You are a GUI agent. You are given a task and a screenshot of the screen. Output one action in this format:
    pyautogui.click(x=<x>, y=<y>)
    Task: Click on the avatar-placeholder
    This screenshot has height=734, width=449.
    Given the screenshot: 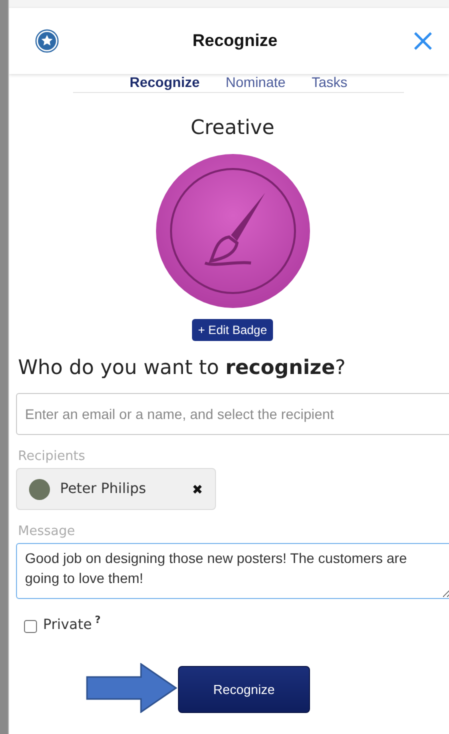 What is the action you would take?
    pyautogui.click(x=39, y=489)
    